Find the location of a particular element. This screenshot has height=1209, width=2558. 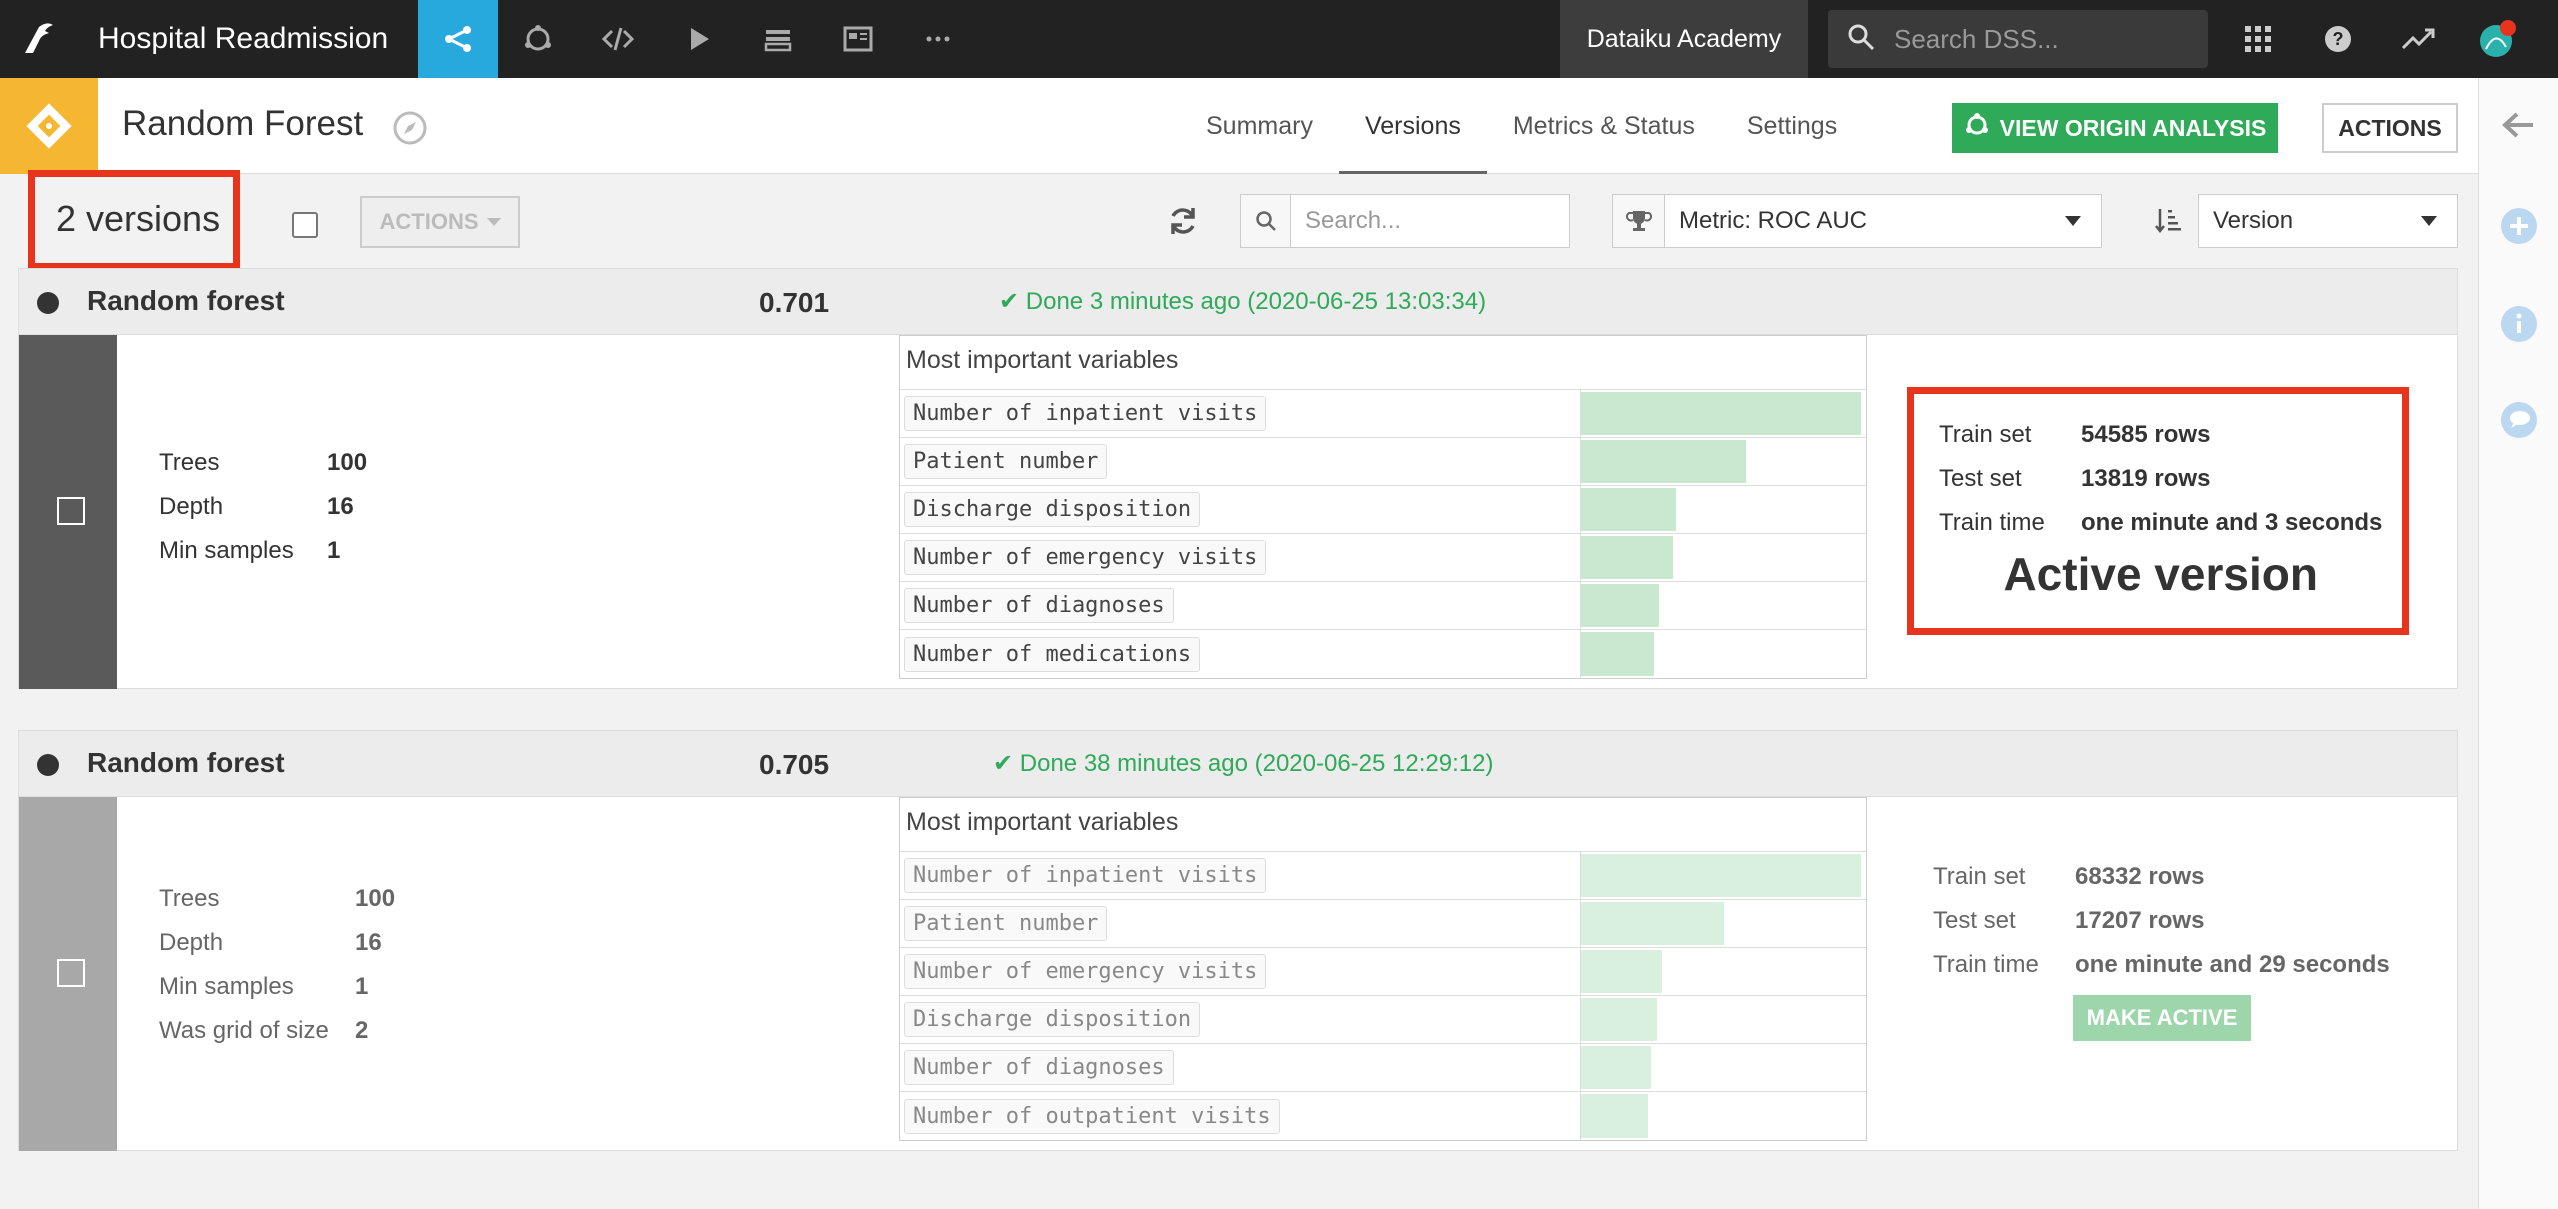

page-title: Random Forest is located at coordinates (243, 123).